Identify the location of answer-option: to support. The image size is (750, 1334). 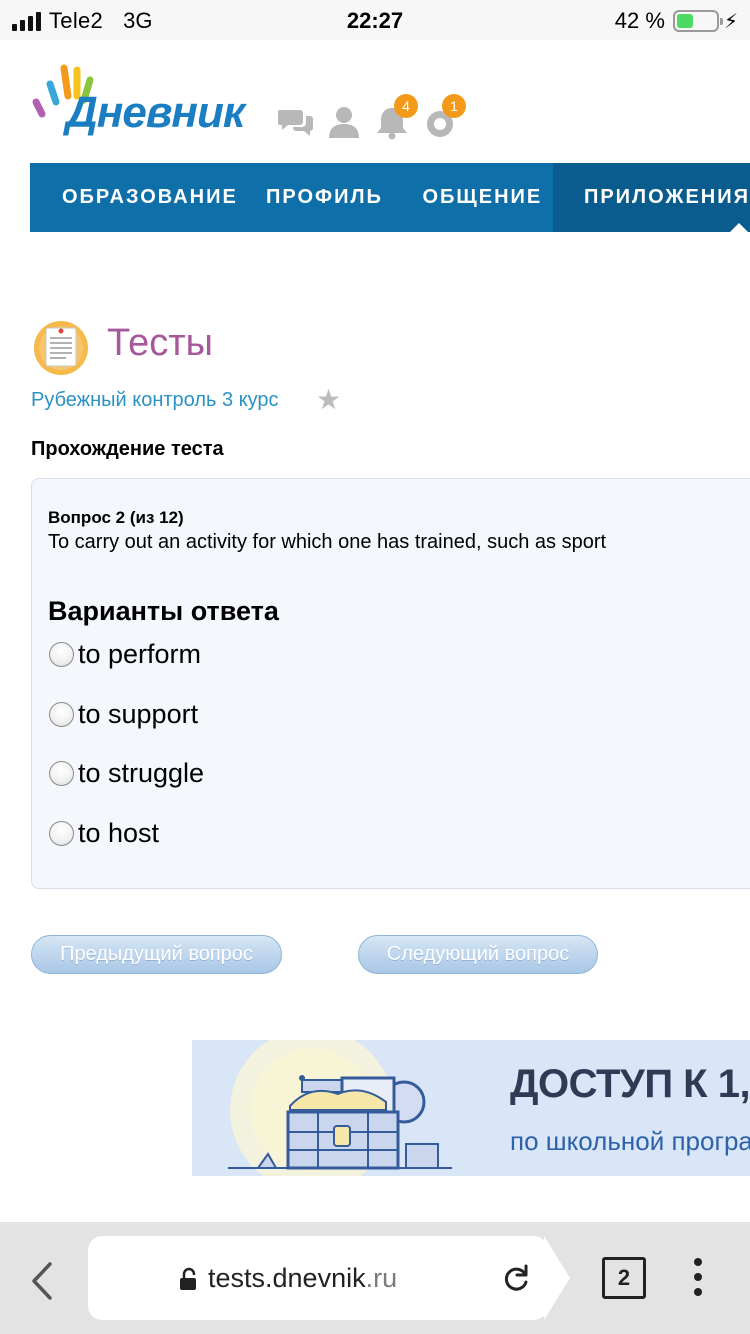
(123, 714).